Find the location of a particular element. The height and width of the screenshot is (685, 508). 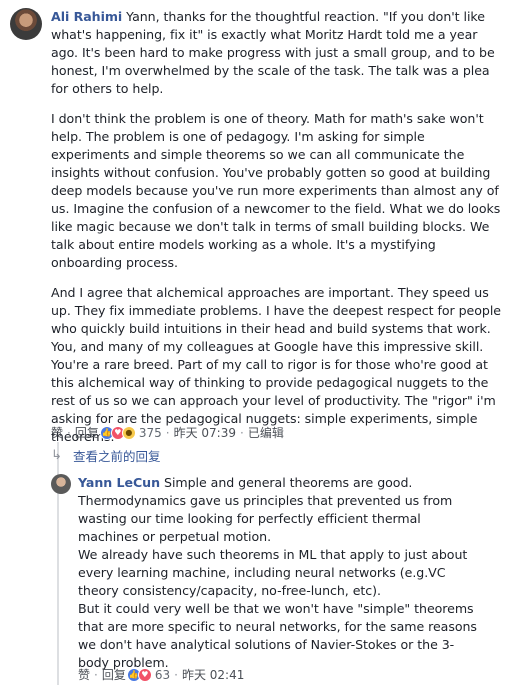

reactions: 👍 ♥ is located at coordinates (139, 674).